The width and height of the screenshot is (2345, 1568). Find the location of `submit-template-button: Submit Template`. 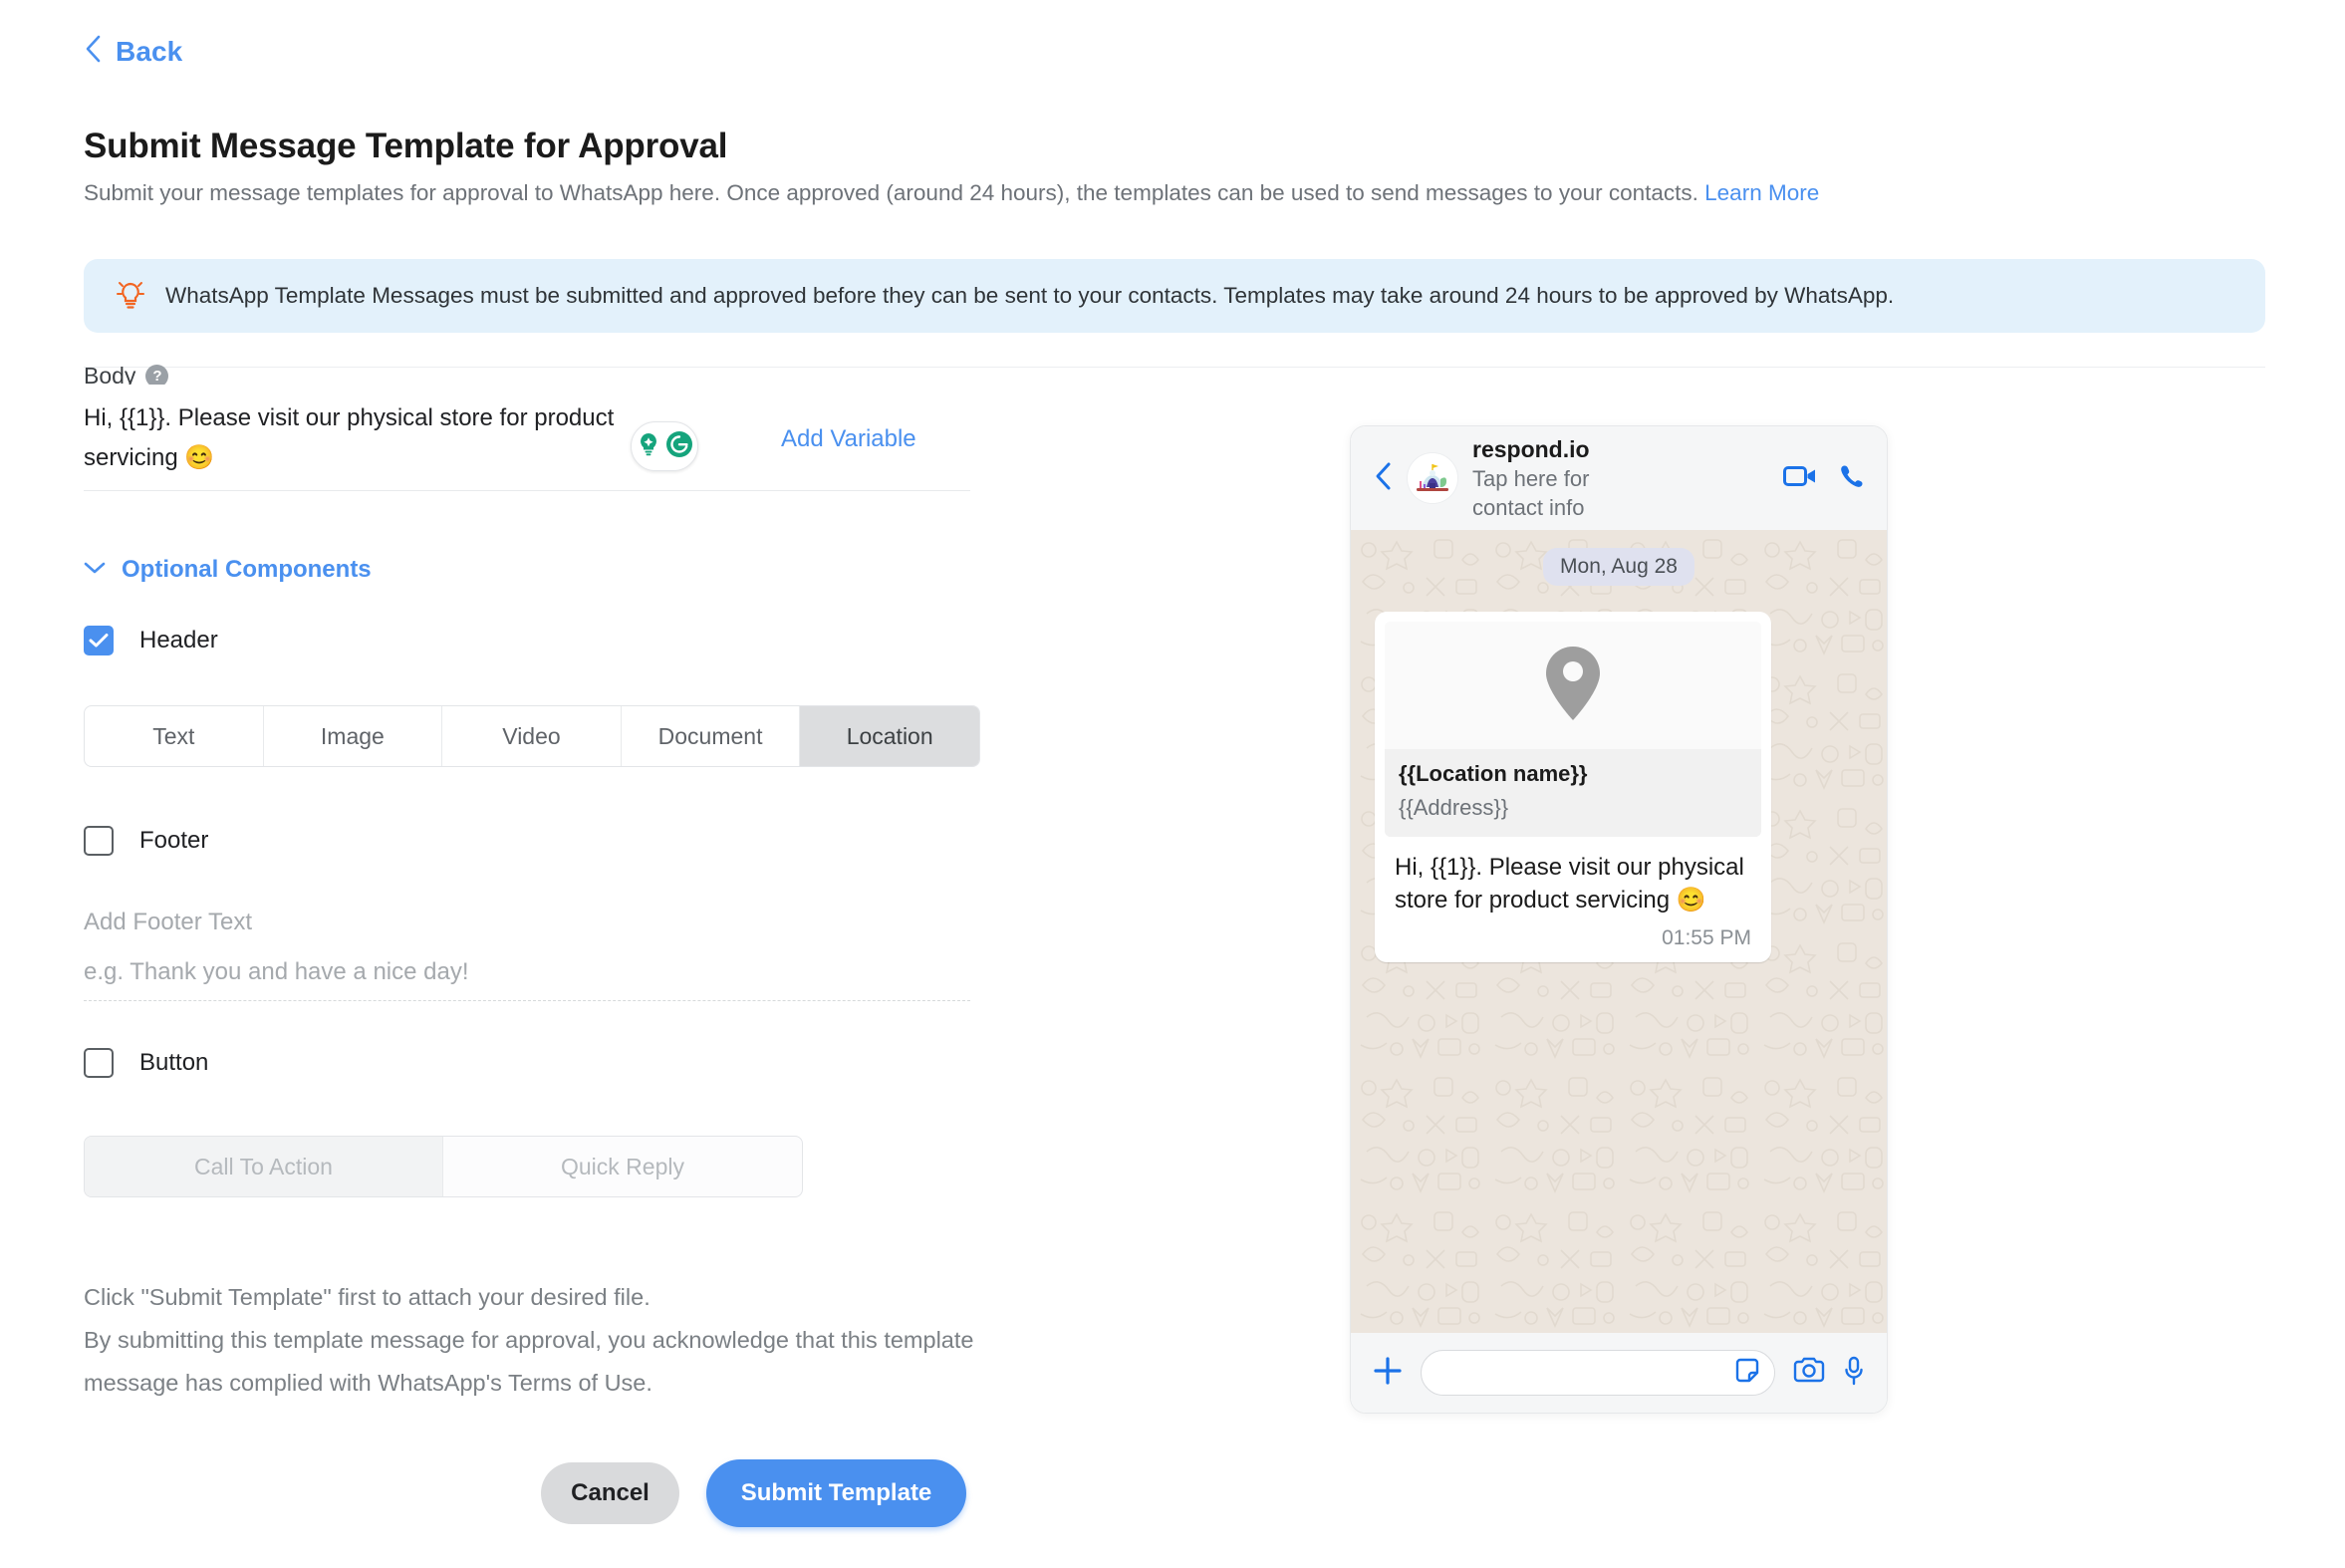

submit-template-button: Submit Template is located at coordinates (836, 1493).